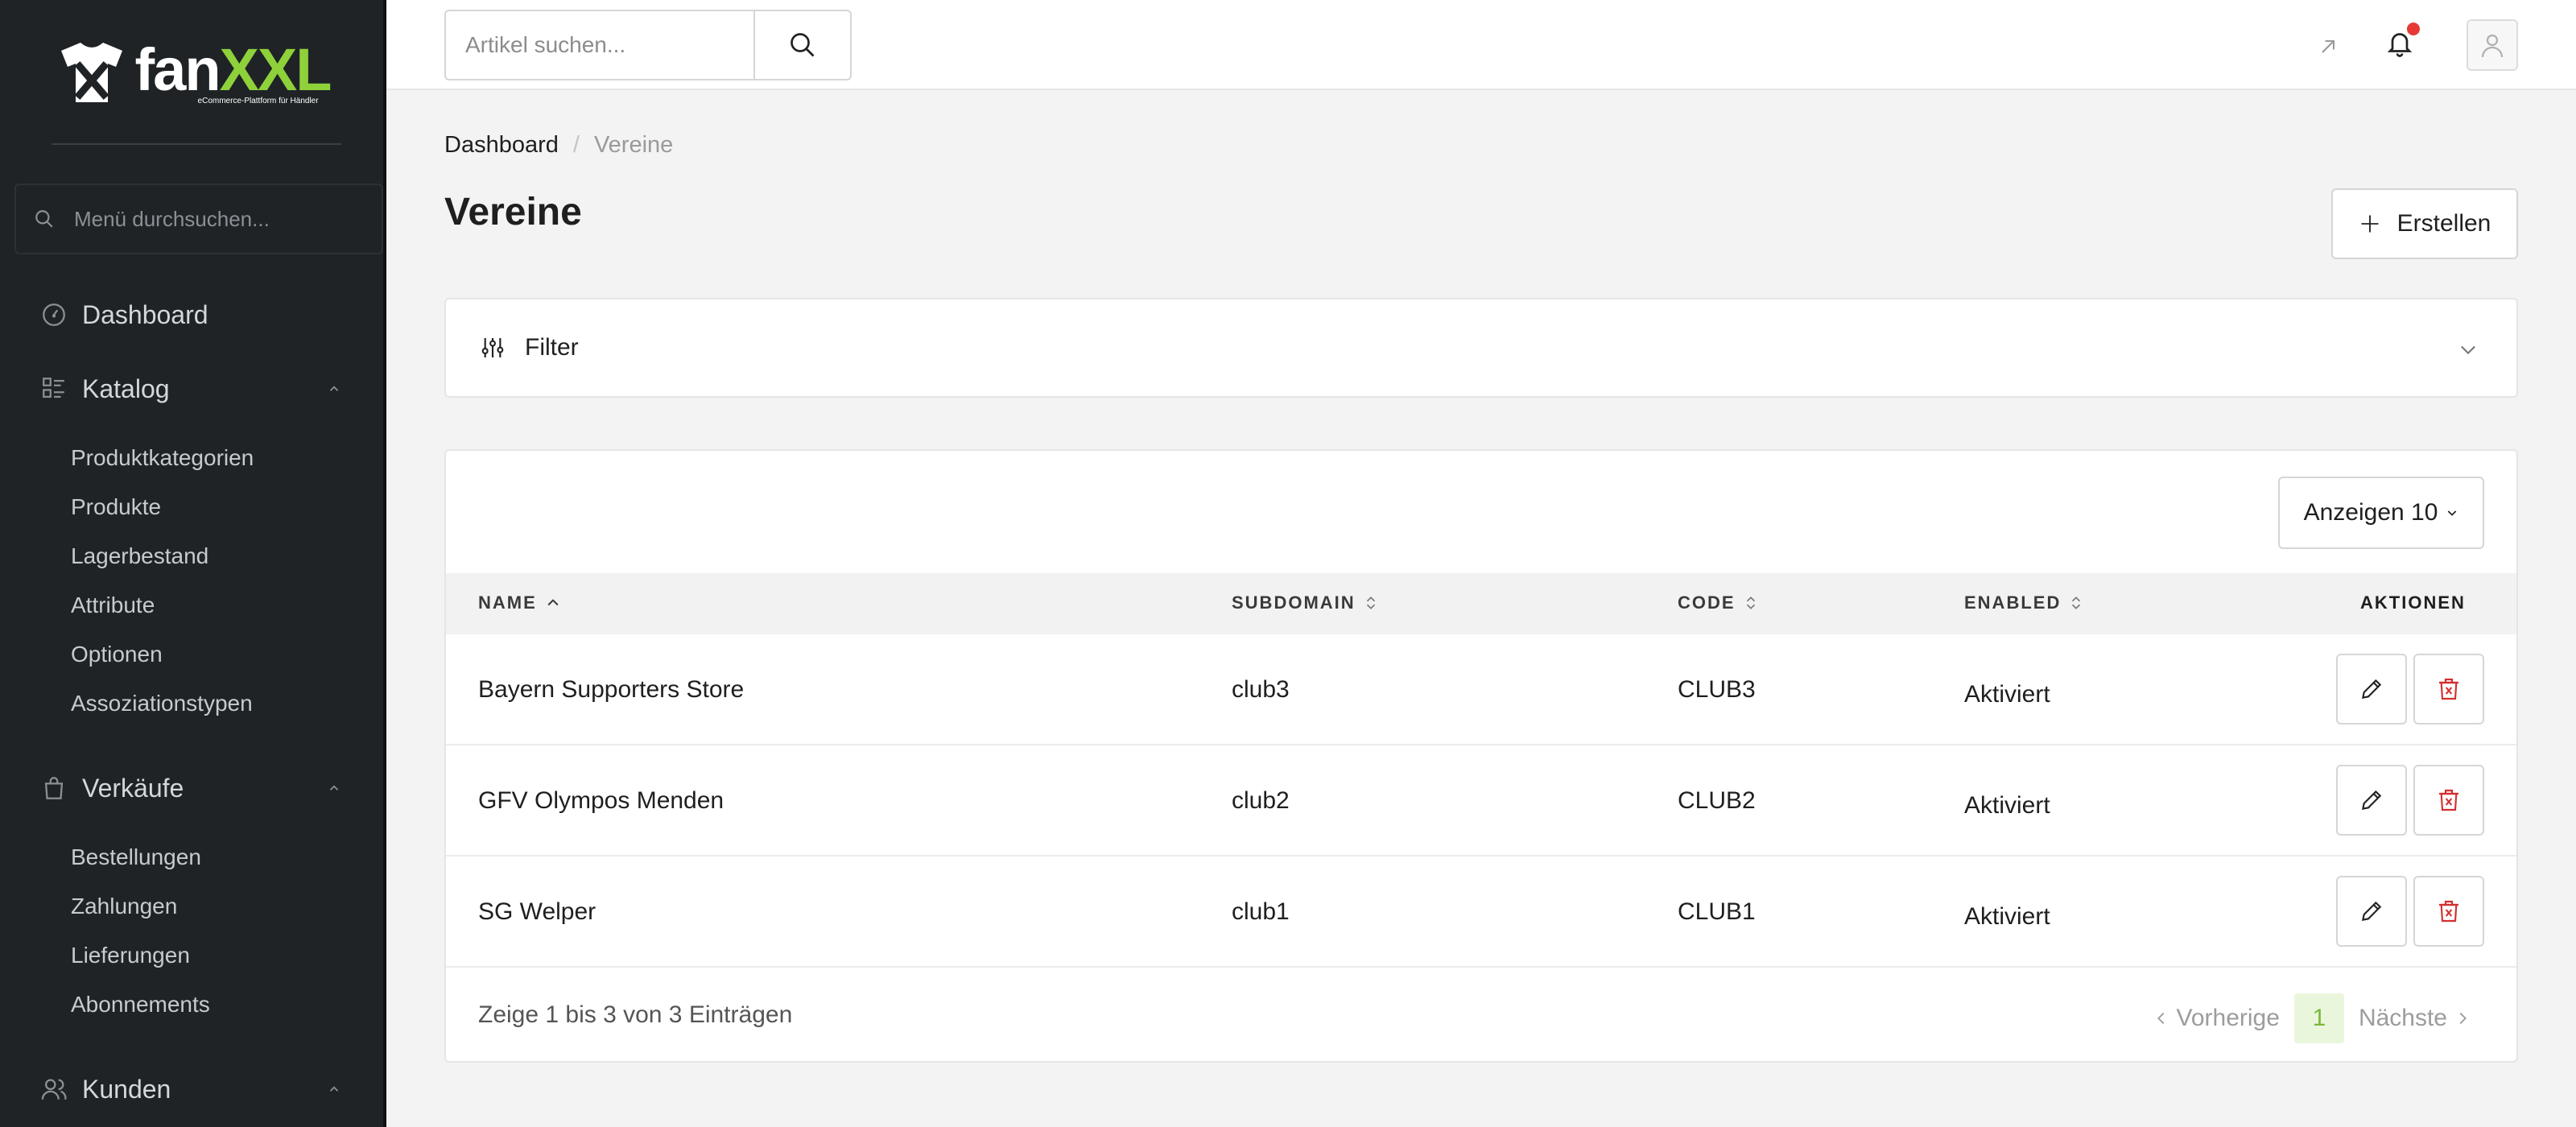 This screenshot has height=1127, width=2576. What do you see at coordinates (133, 788) in the screenshot?
I see `sidebar-item-label: Verkäufe` at bounding box center [133, 788].